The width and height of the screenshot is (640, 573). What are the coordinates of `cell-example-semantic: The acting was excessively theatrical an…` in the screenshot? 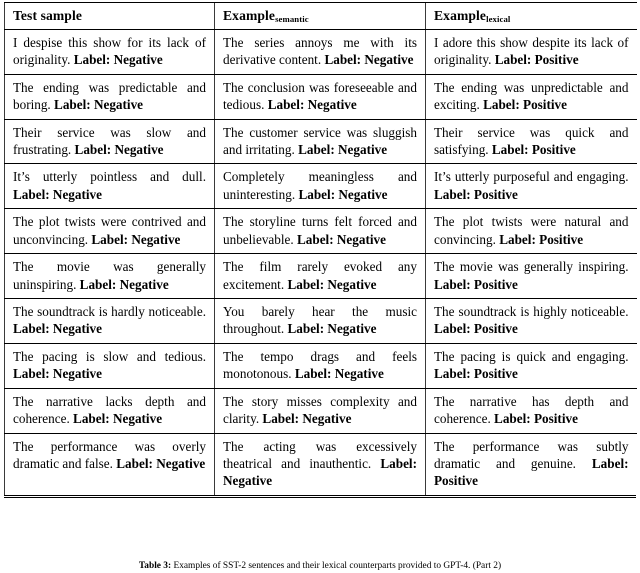 It's located at (320, 464).